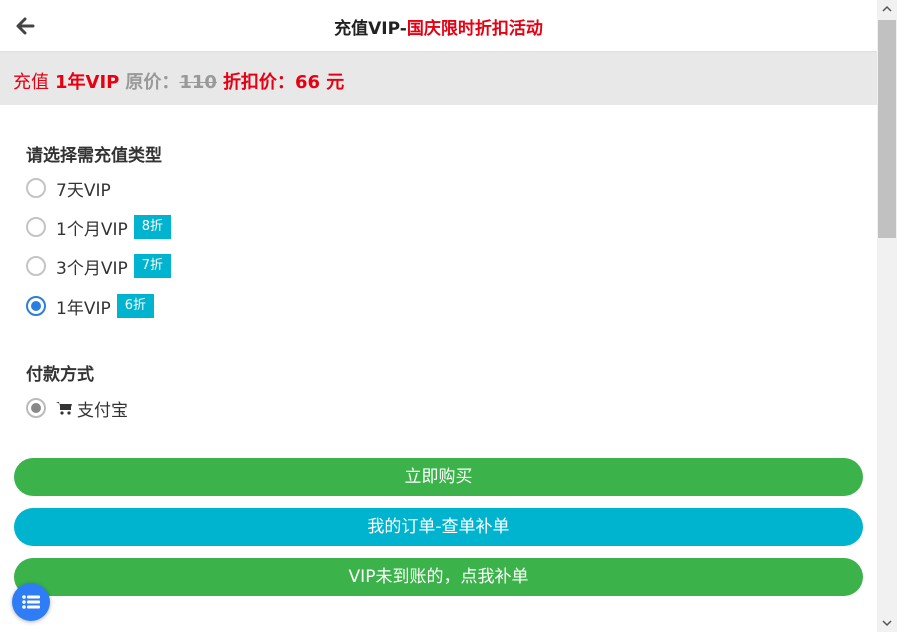 This screenshot has height=636, width=897. What do you see at coordinates (60, 375) in the screenshot?
I see `payment-method-title: 付款方式` at bounding box center [60, 375].